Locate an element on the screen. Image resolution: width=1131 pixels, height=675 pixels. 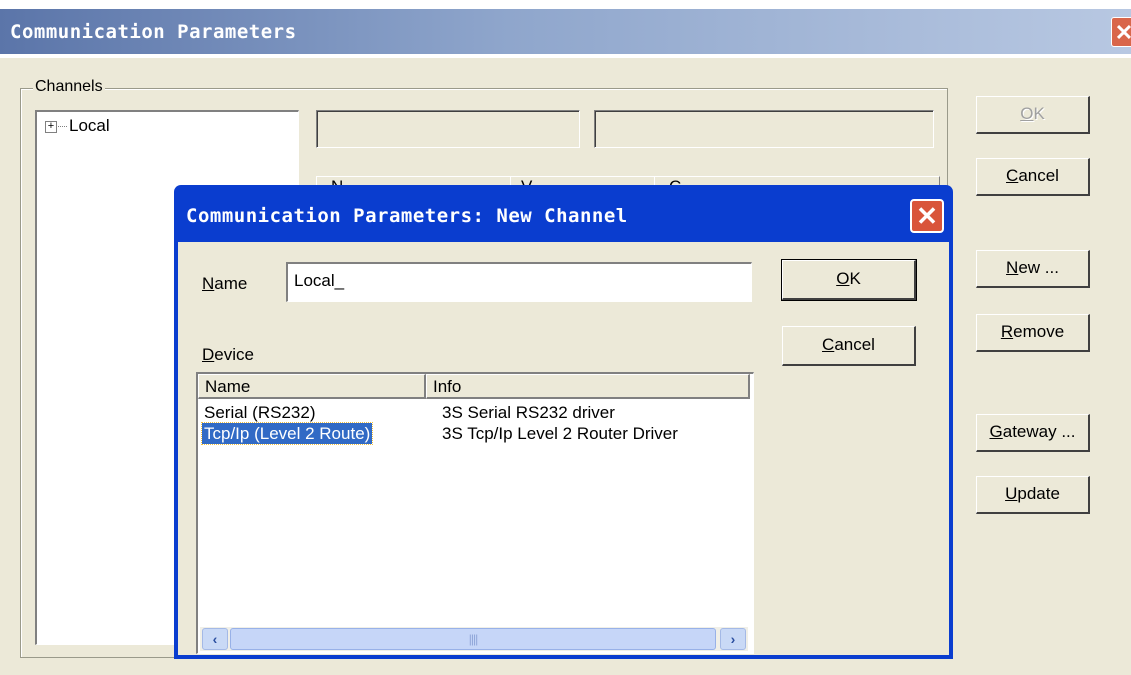
main-window-title: Communication Parameters is located at coordinates (153, 32).